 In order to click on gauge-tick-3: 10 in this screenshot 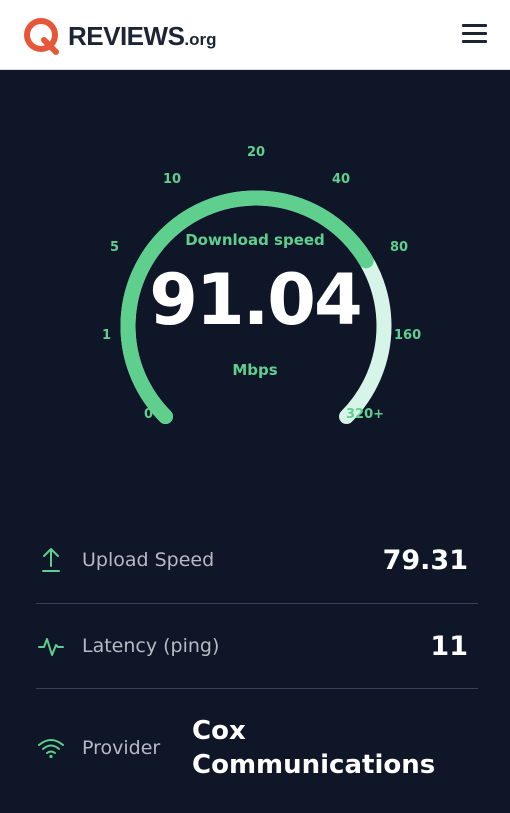, I will do `click(172, 179)`.